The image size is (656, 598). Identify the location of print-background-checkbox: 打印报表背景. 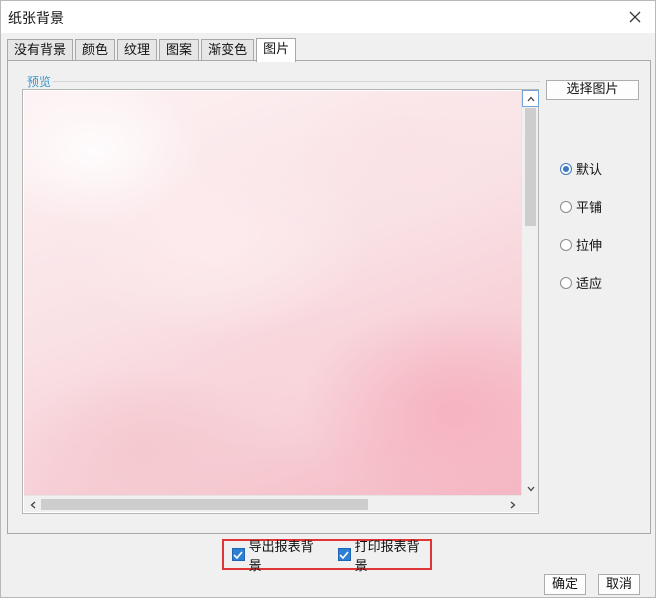
(384, 555).